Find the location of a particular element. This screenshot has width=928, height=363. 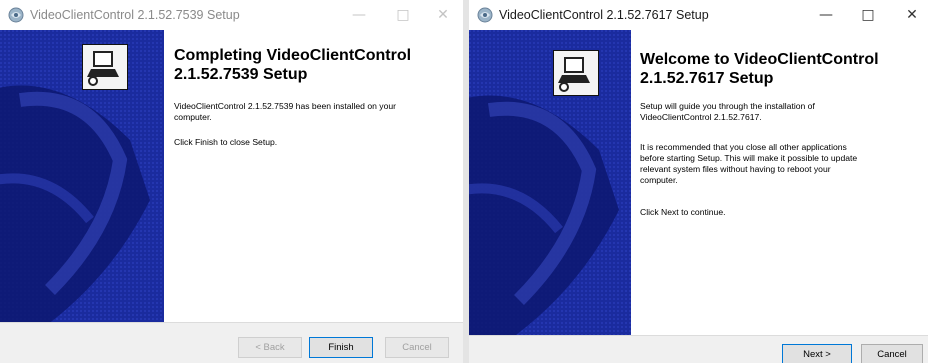

window-title: VideoClientControl 2.1.52.7539 Setup is located at coordinates (135, 15).